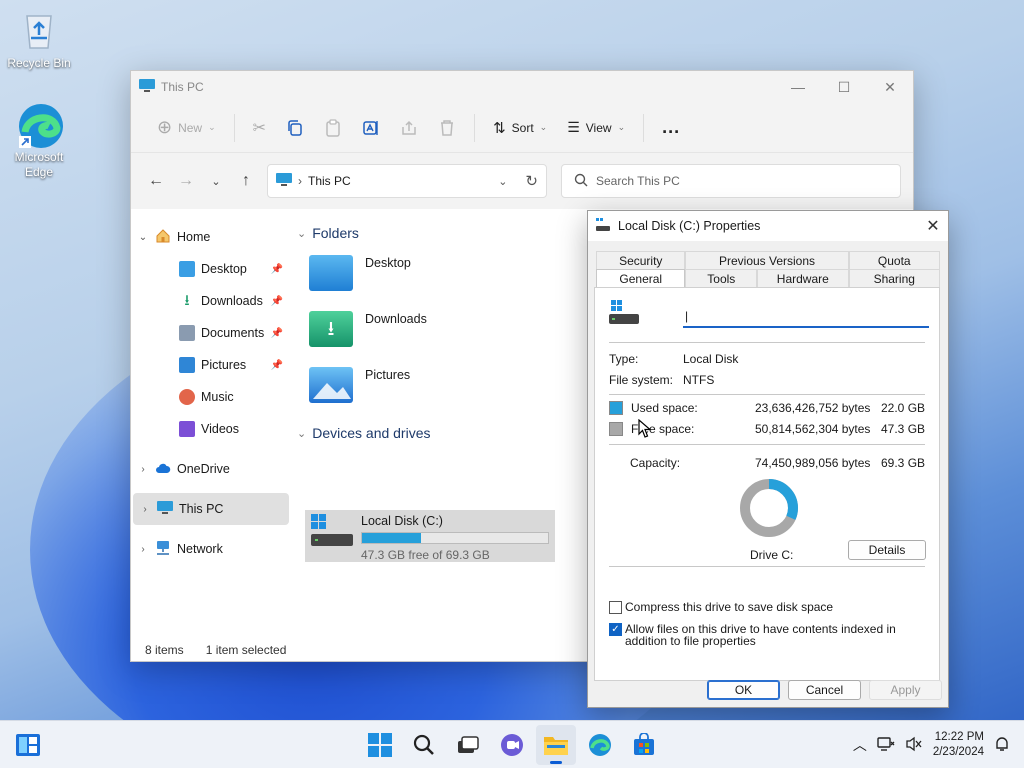  I want to click on copy-icon, so click(295, 127).